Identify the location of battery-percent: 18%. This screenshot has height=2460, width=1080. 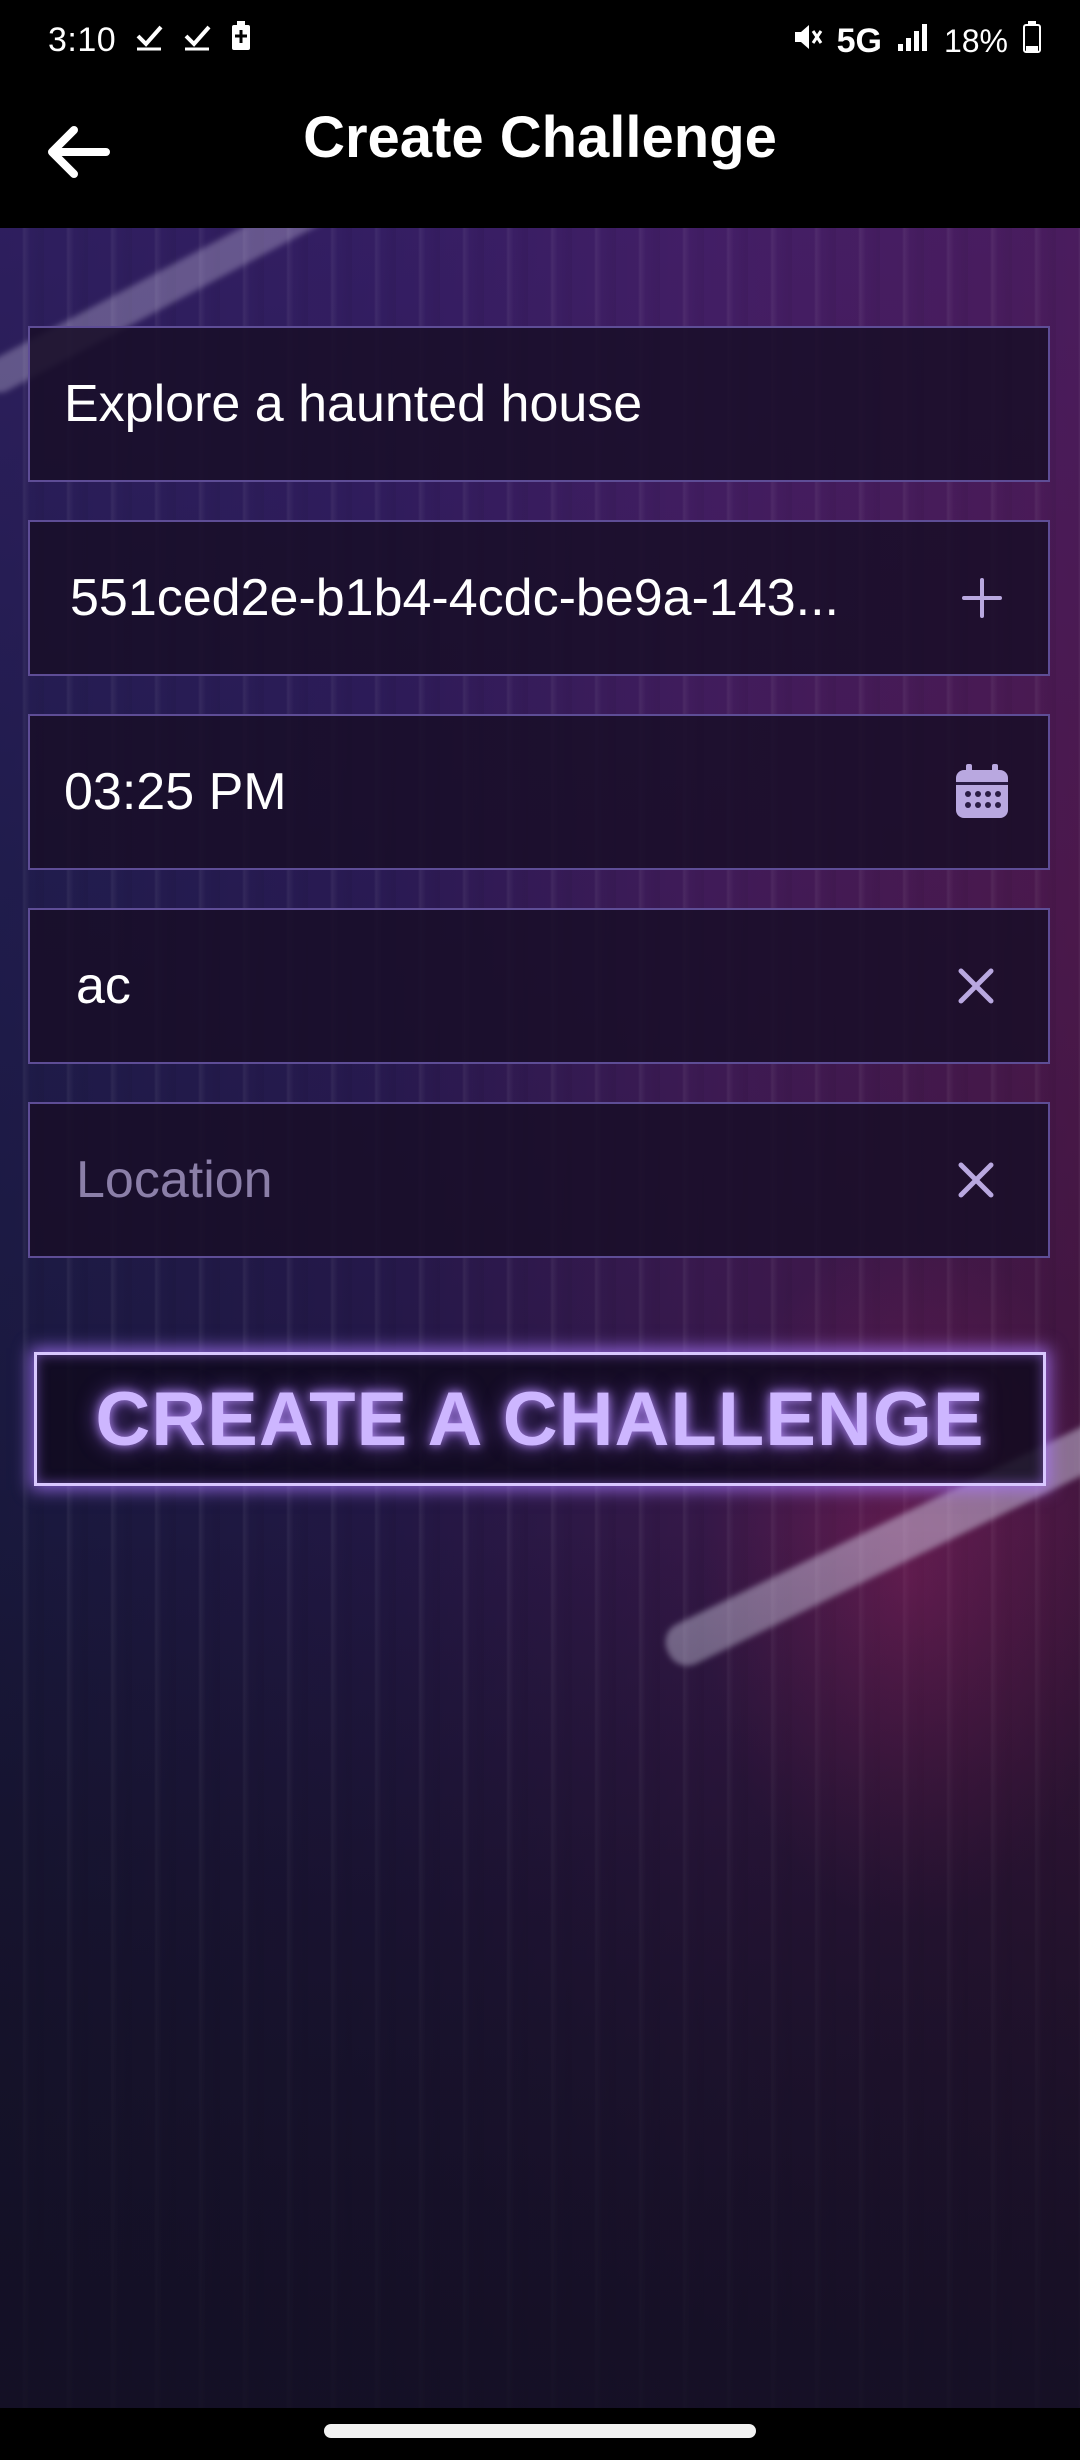
(975, 41).